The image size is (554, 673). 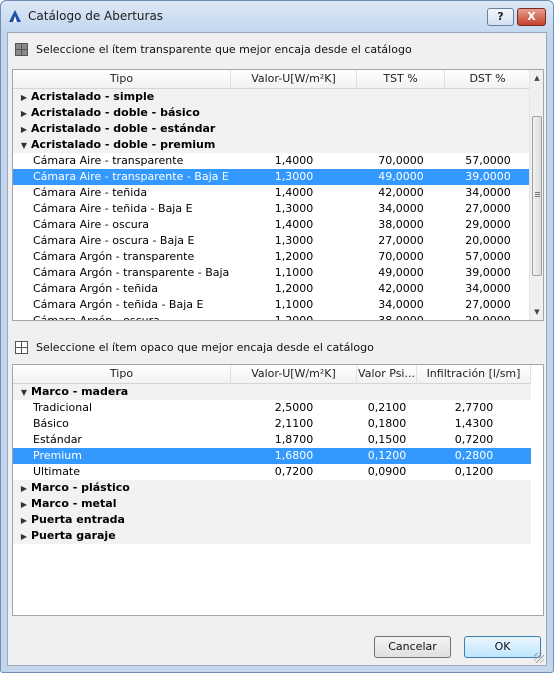 I want to click on group-row: ▶ Marco - metal, so click(x=272, y=504).